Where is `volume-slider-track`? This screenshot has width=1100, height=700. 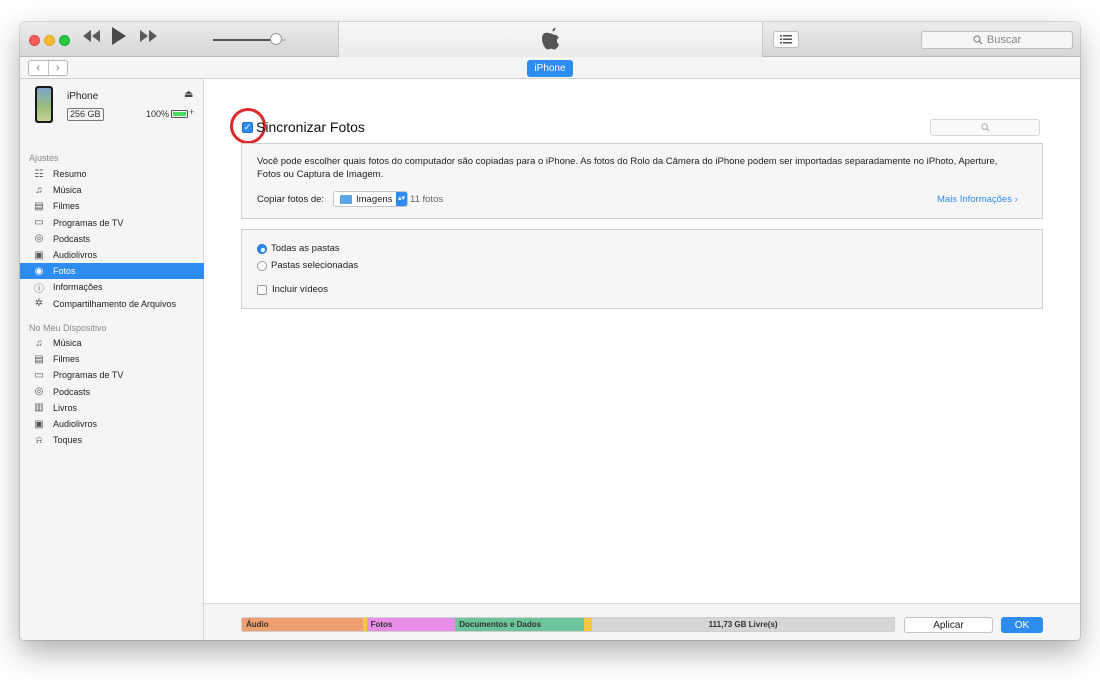 volume-slider-track is located at coordinates (243, 40).